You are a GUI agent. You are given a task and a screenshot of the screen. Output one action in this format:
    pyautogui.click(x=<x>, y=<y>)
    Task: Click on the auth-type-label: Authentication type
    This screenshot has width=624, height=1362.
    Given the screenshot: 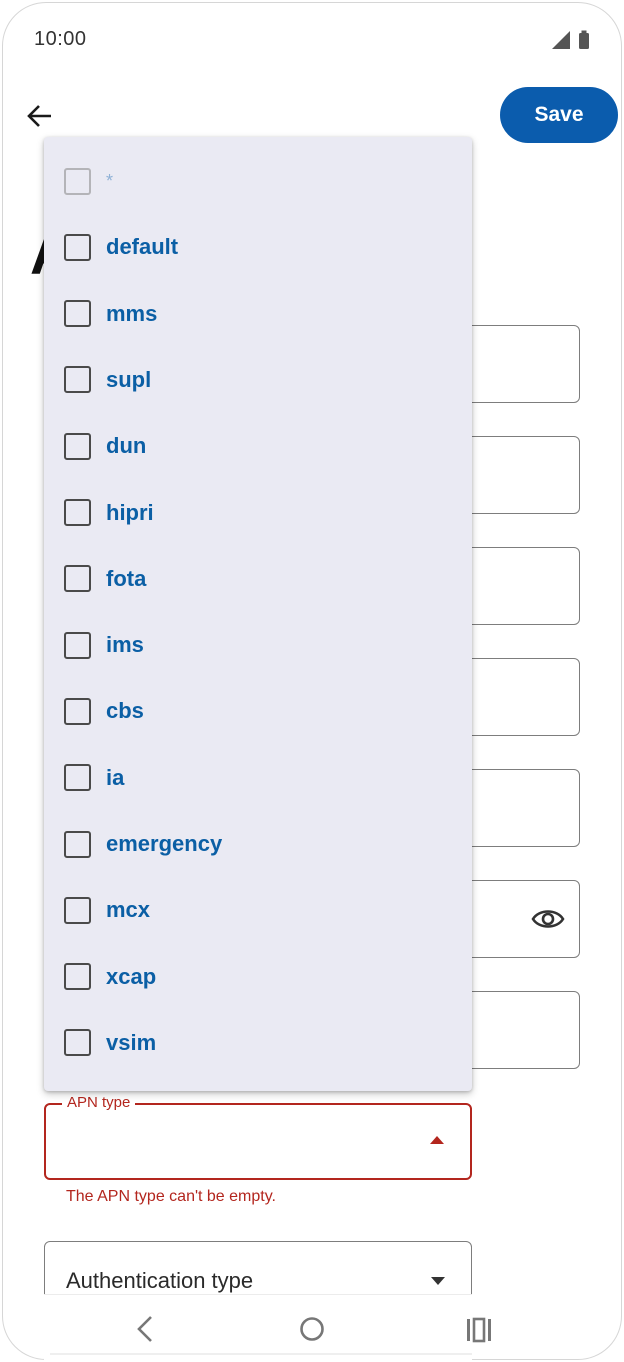 What is the action you would take?
    pyautogui.click(x=160, y=1280)
    